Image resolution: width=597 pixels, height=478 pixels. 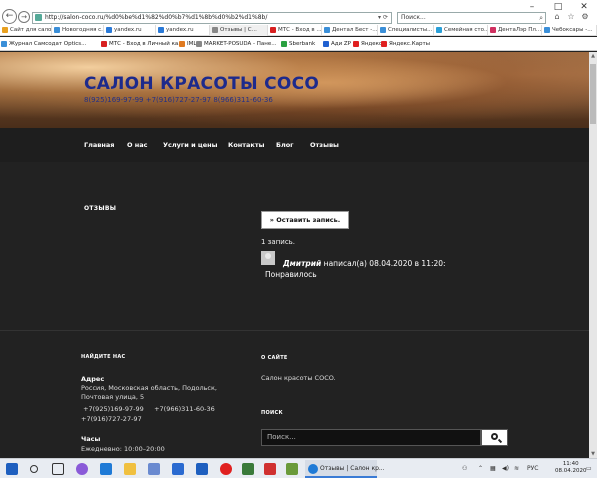 I want to click on network-icon: ▦, so click(x=493, y=468).